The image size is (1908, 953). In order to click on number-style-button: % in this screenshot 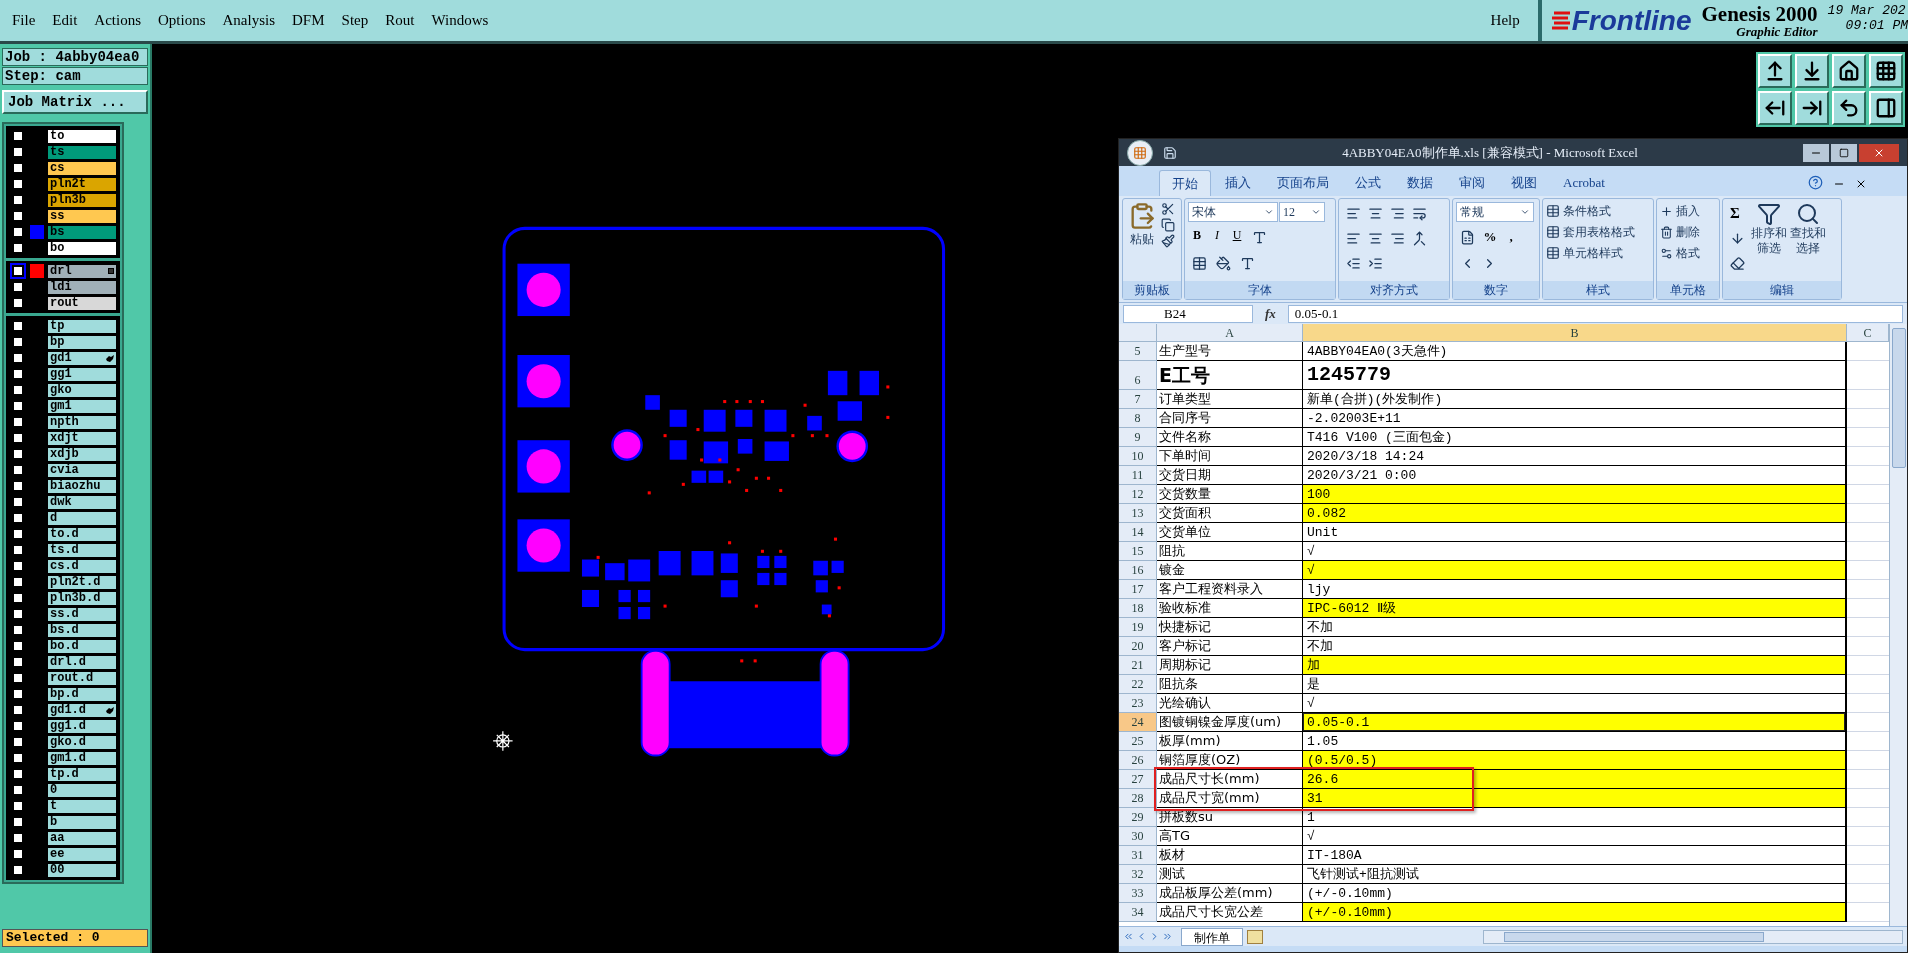, I will do `click(1490, 237)`.